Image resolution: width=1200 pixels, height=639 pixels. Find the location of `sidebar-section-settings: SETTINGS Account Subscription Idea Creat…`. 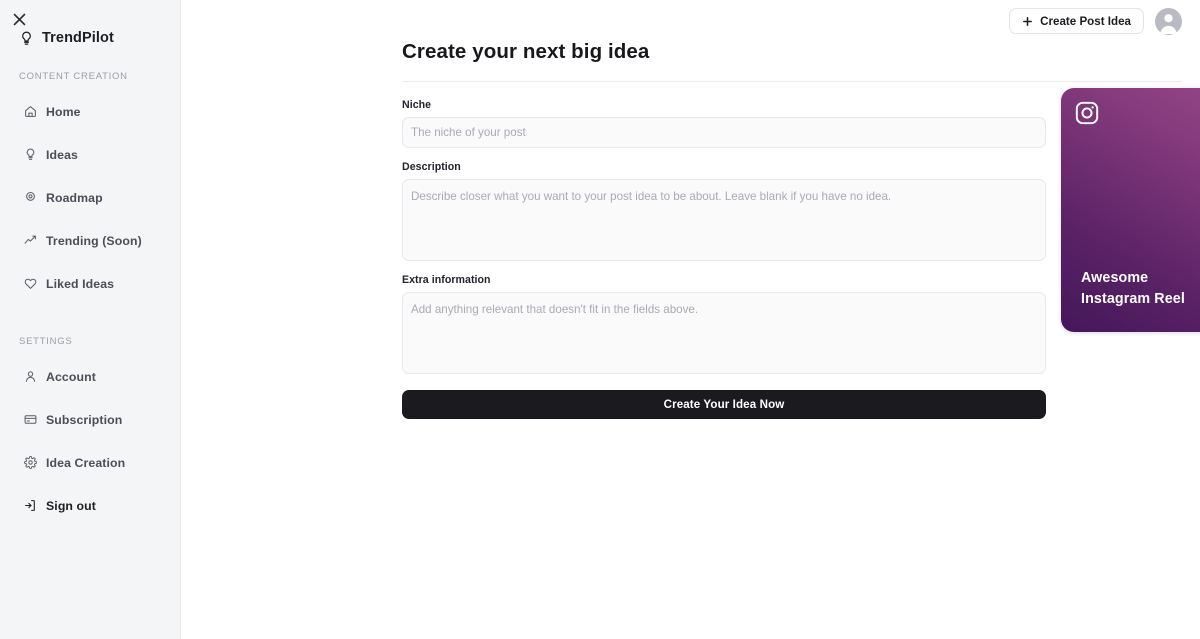

sidebar-section-settings: SETTINGS Account Subscription Idea Creat… is located at coordinates (90, 431).